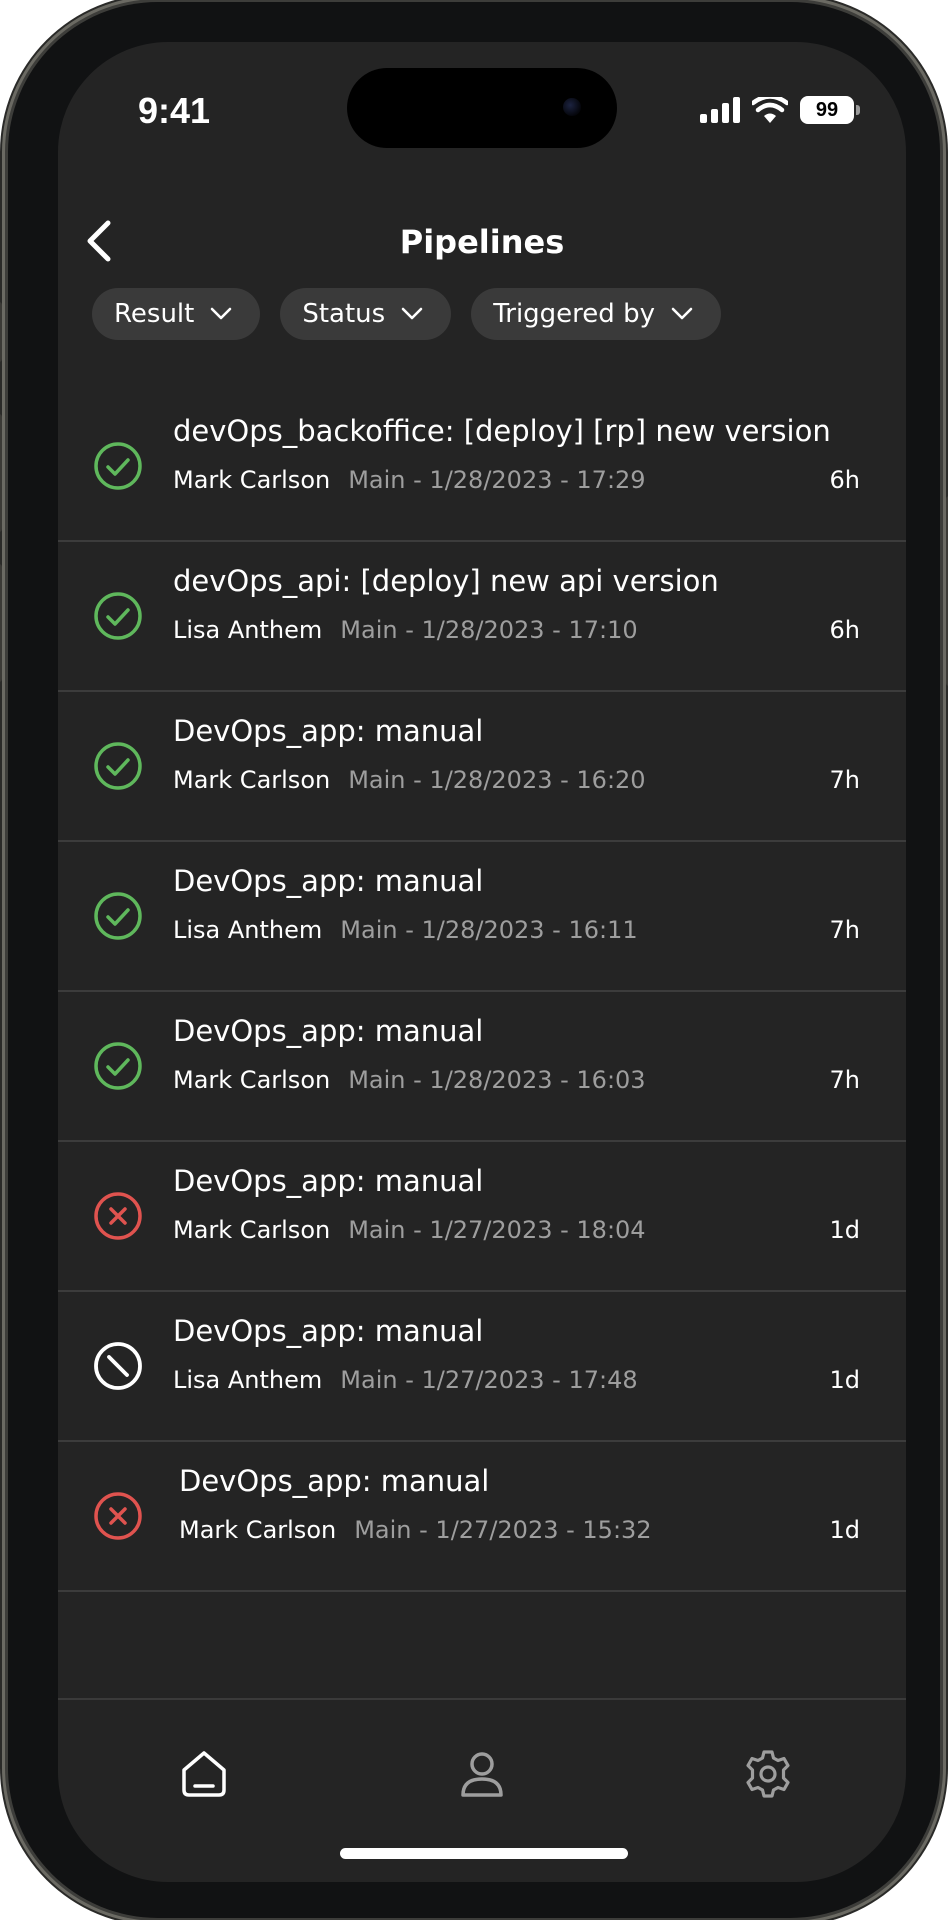 This screenshot has height=1920, width=948. I want to click on pipeline-title: devOps_api: [deploy] new api version, so click(446, 581).